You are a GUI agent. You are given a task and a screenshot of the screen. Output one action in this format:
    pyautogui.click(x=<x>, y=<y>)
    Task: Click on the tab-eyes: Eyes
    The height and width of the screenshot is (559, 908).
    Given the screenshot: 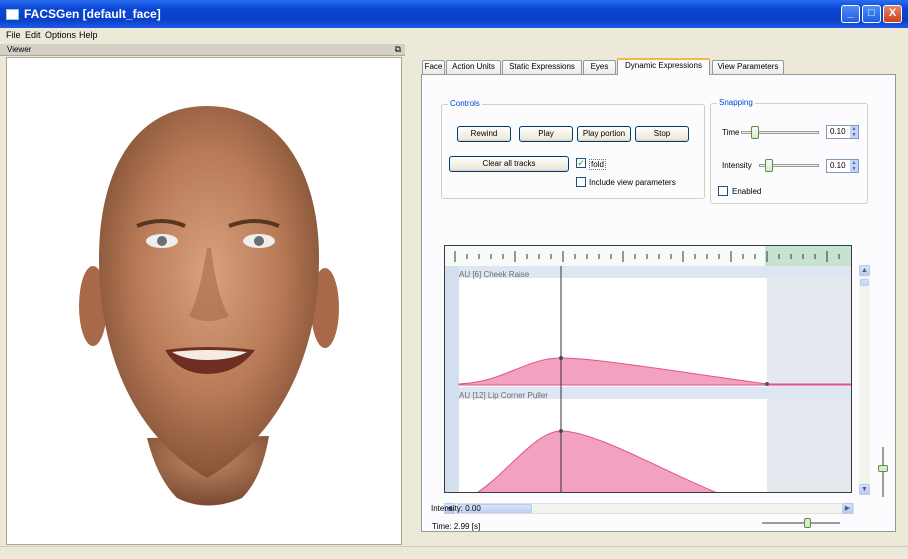 What is the action you would take?
    pyautogui.click(x=599, y=67)
    